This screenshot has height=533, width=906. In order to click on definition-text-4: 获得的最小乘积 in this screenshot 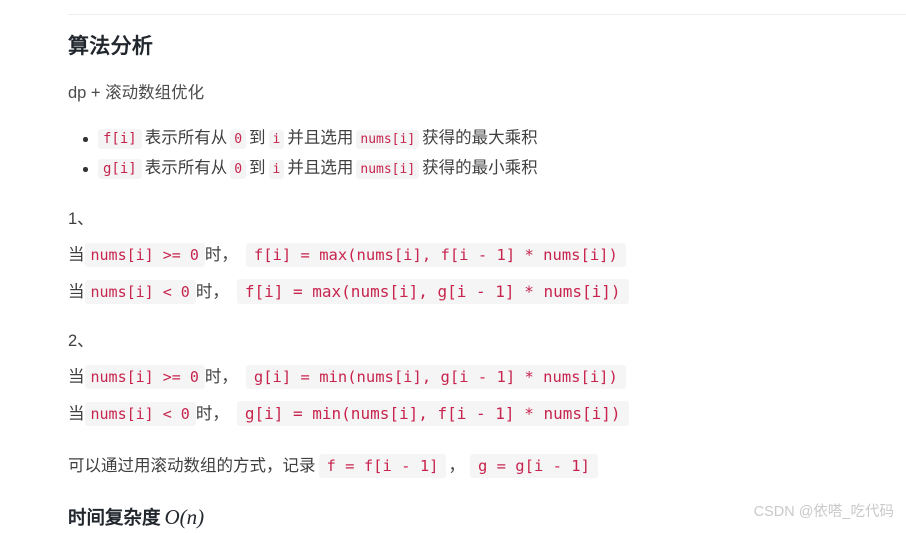, I will do `click(480, 168)`.